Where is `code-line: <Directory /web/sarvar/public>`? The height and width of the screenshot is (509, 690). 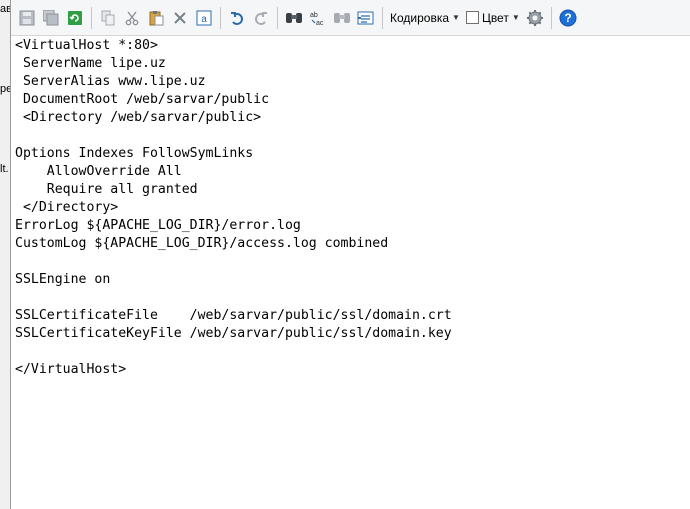
code-line: <Directory /web/sarvar/public> is located at coordinates (138, 117).